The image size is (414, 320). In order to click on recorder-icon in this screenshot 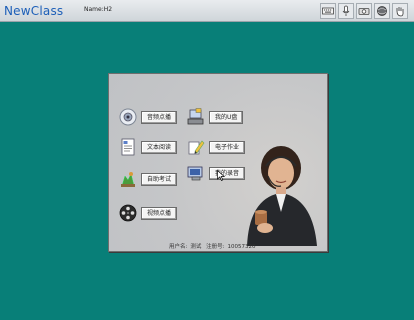, I will do `click(195, 173)`.